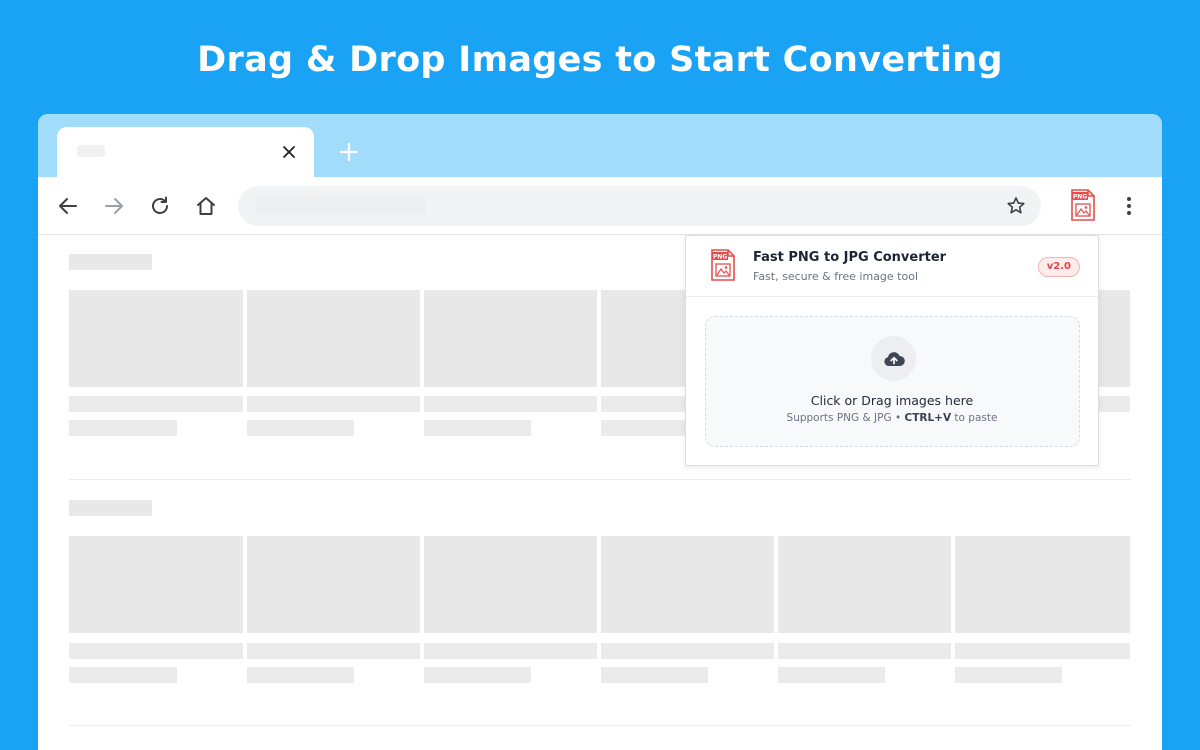  What do you see at coordinates (892, 400) in the screenshot?
I see `dropzone-title: Click or Drag images here` at bounding box center [892, 400].